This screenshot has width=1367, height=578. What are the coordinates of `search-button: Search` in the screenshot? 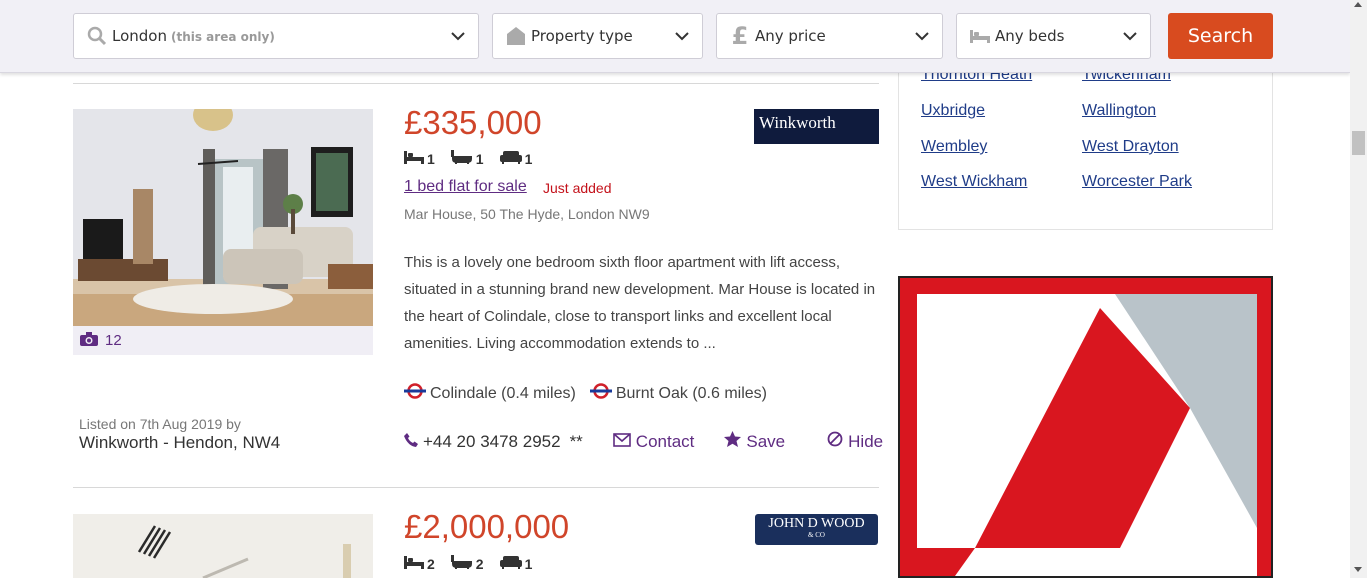 It's located at (1220, 36).